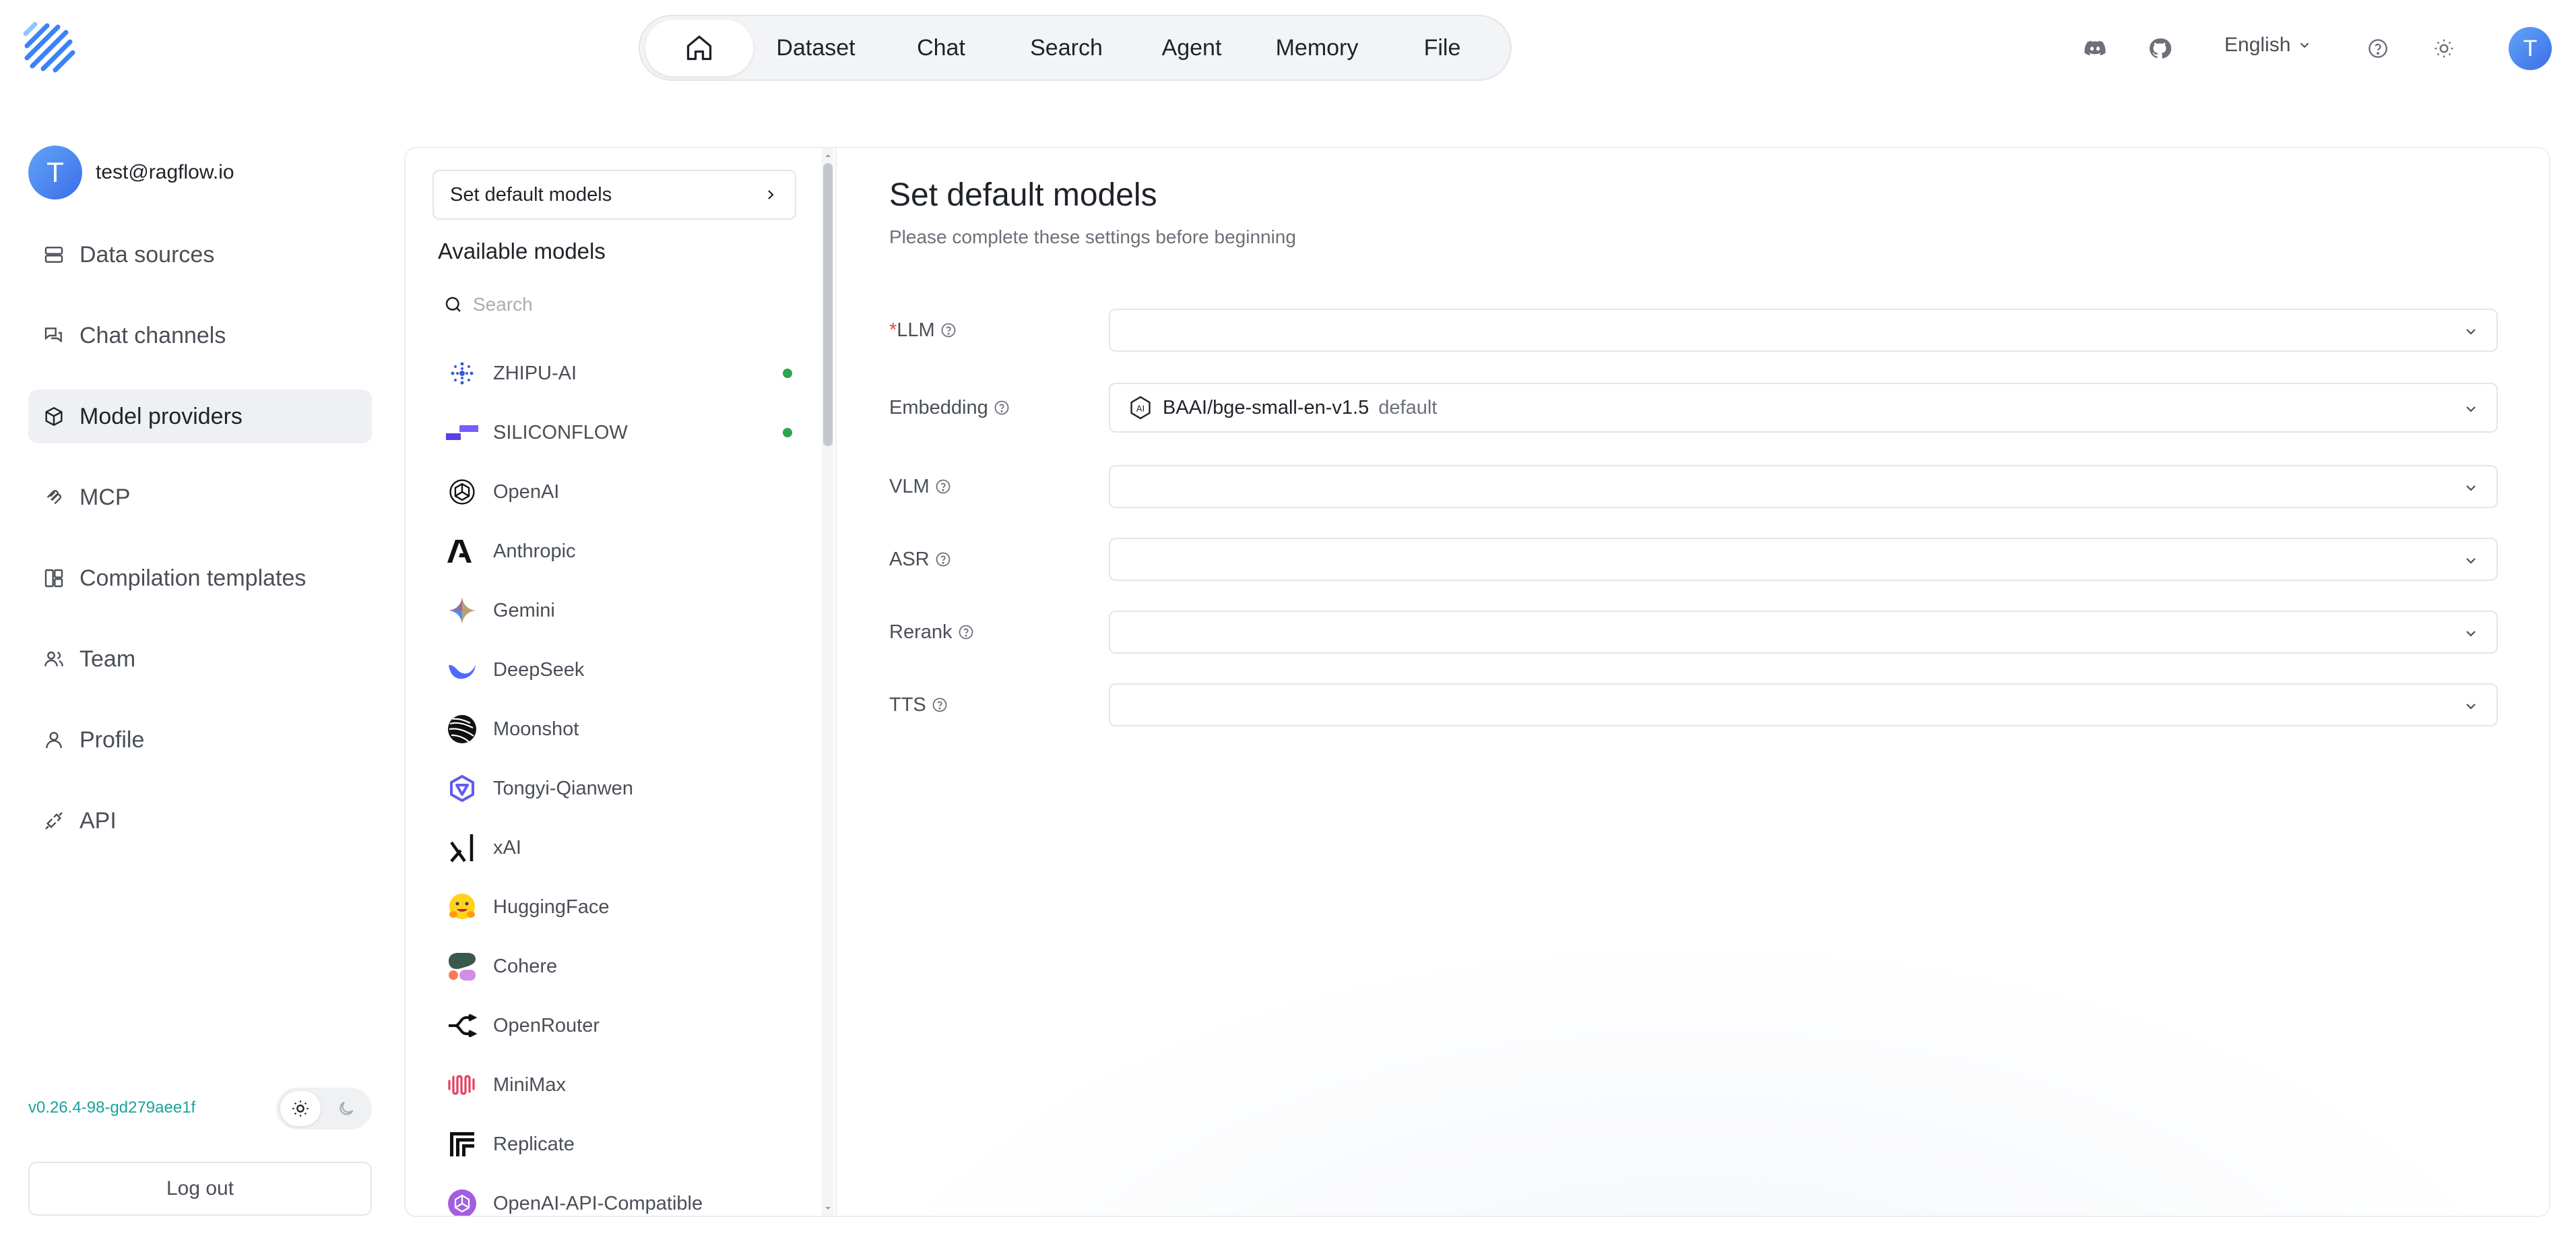  What do you see at coordinates (462, 907) in the screenshot?
I see `huggingface-logo-icon` at bounding box center [462, 907].